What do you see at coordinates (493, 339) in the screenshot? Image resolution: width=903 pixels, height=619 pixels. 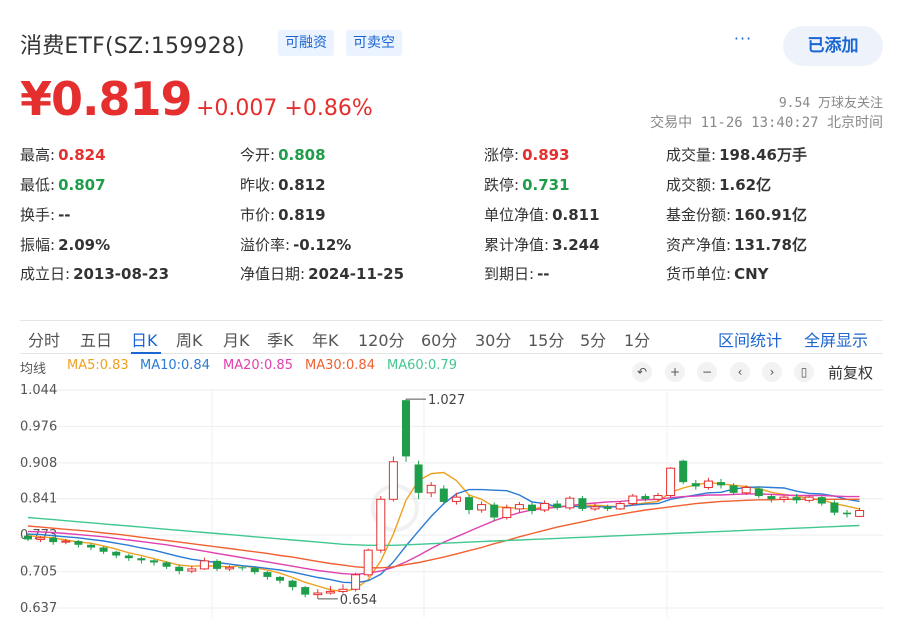 I see `tab-9: 30分` at bounding box center [493, 339].